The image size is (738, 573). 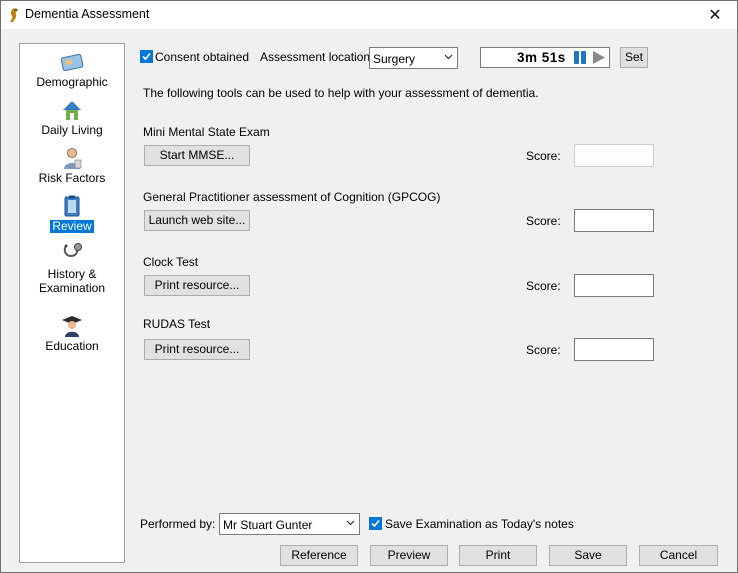 I want to click on save-notes-label: Save Examination as Today's notes, so click(x=479, y=524).